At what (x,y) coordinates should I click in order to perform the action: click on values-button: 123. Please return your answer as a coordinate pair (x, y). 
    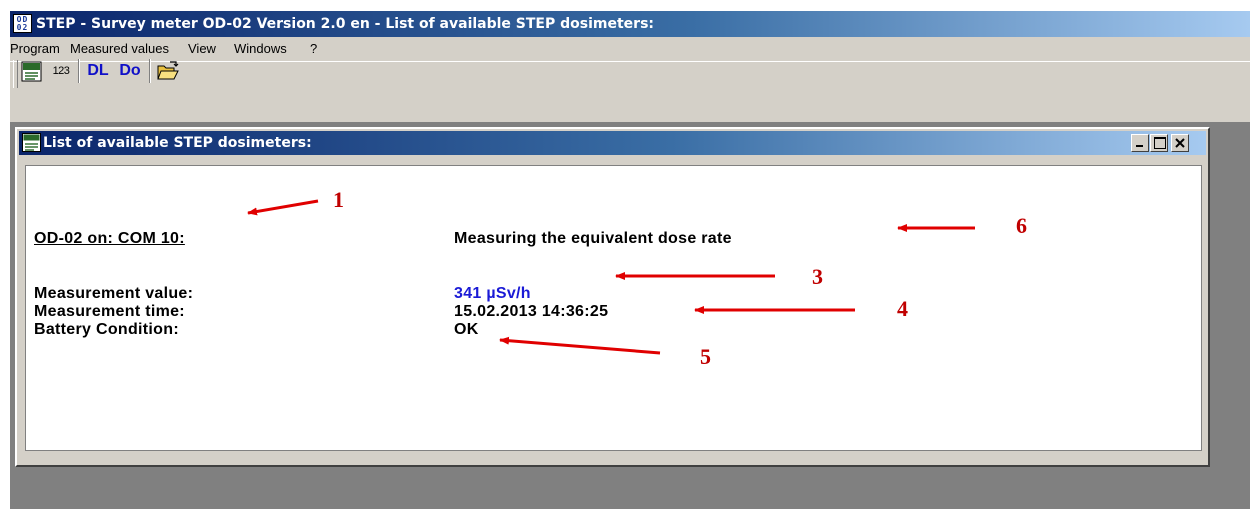
    Looking at the image, I should click on (61, 71).